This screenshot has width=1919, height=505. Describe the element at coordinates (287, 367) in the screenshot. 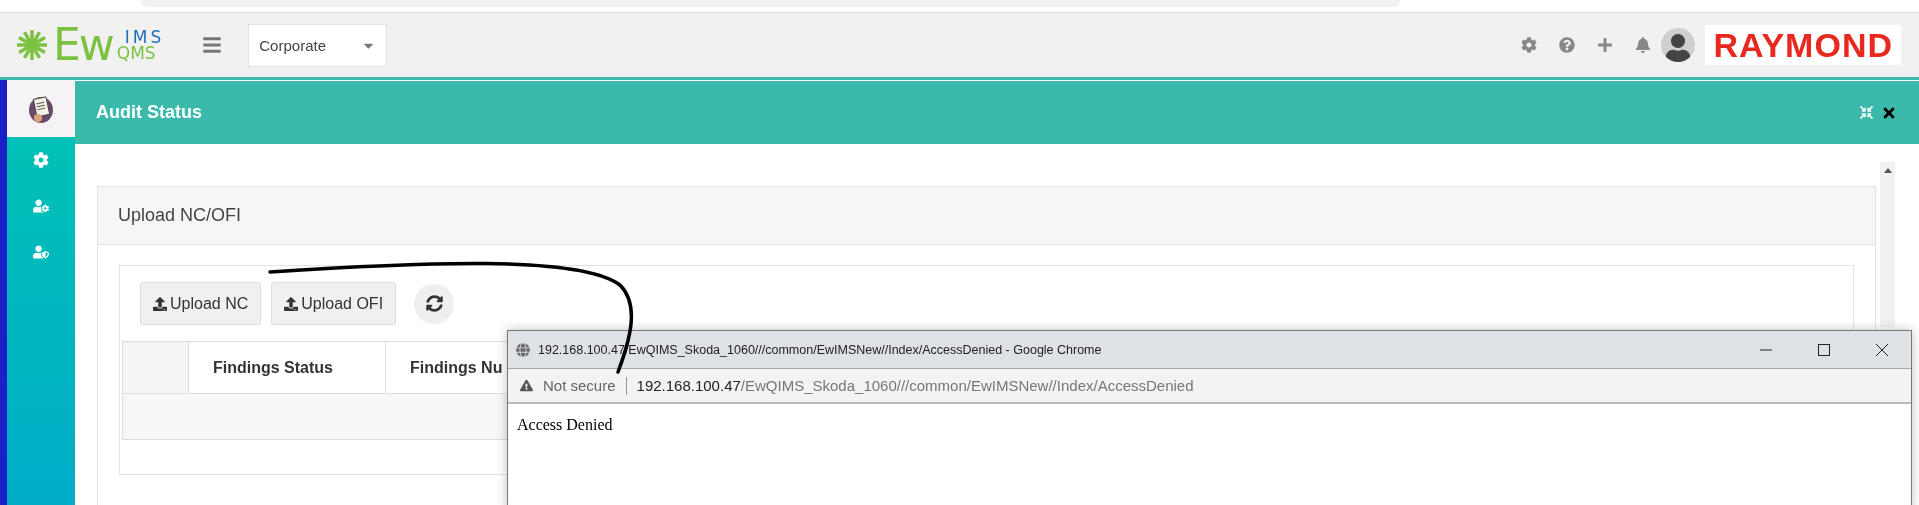

I see `column-header: Findings Status` at that location.